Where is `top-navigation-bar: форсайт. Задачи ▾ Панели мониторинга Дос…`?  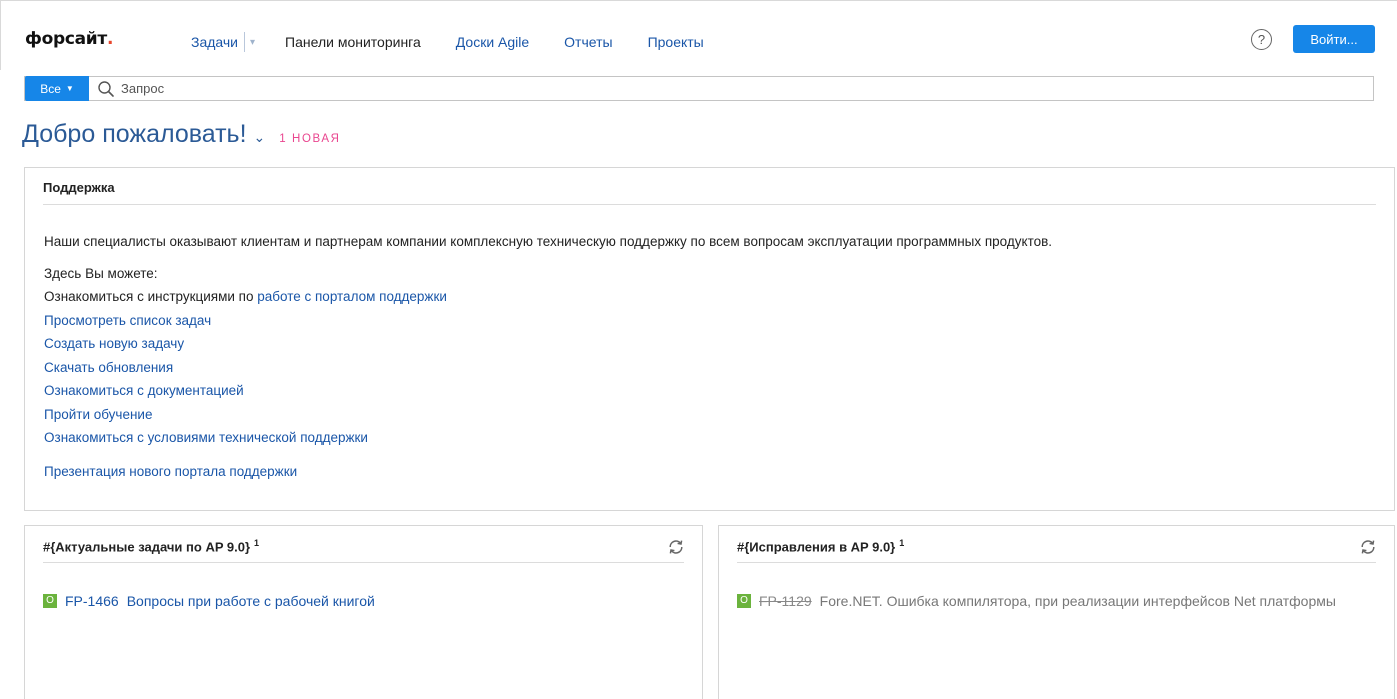
top-navigation-bar: форсайт. Задачи ▾ Панели мониторинга Дос… is located at coordinates (698, 35).